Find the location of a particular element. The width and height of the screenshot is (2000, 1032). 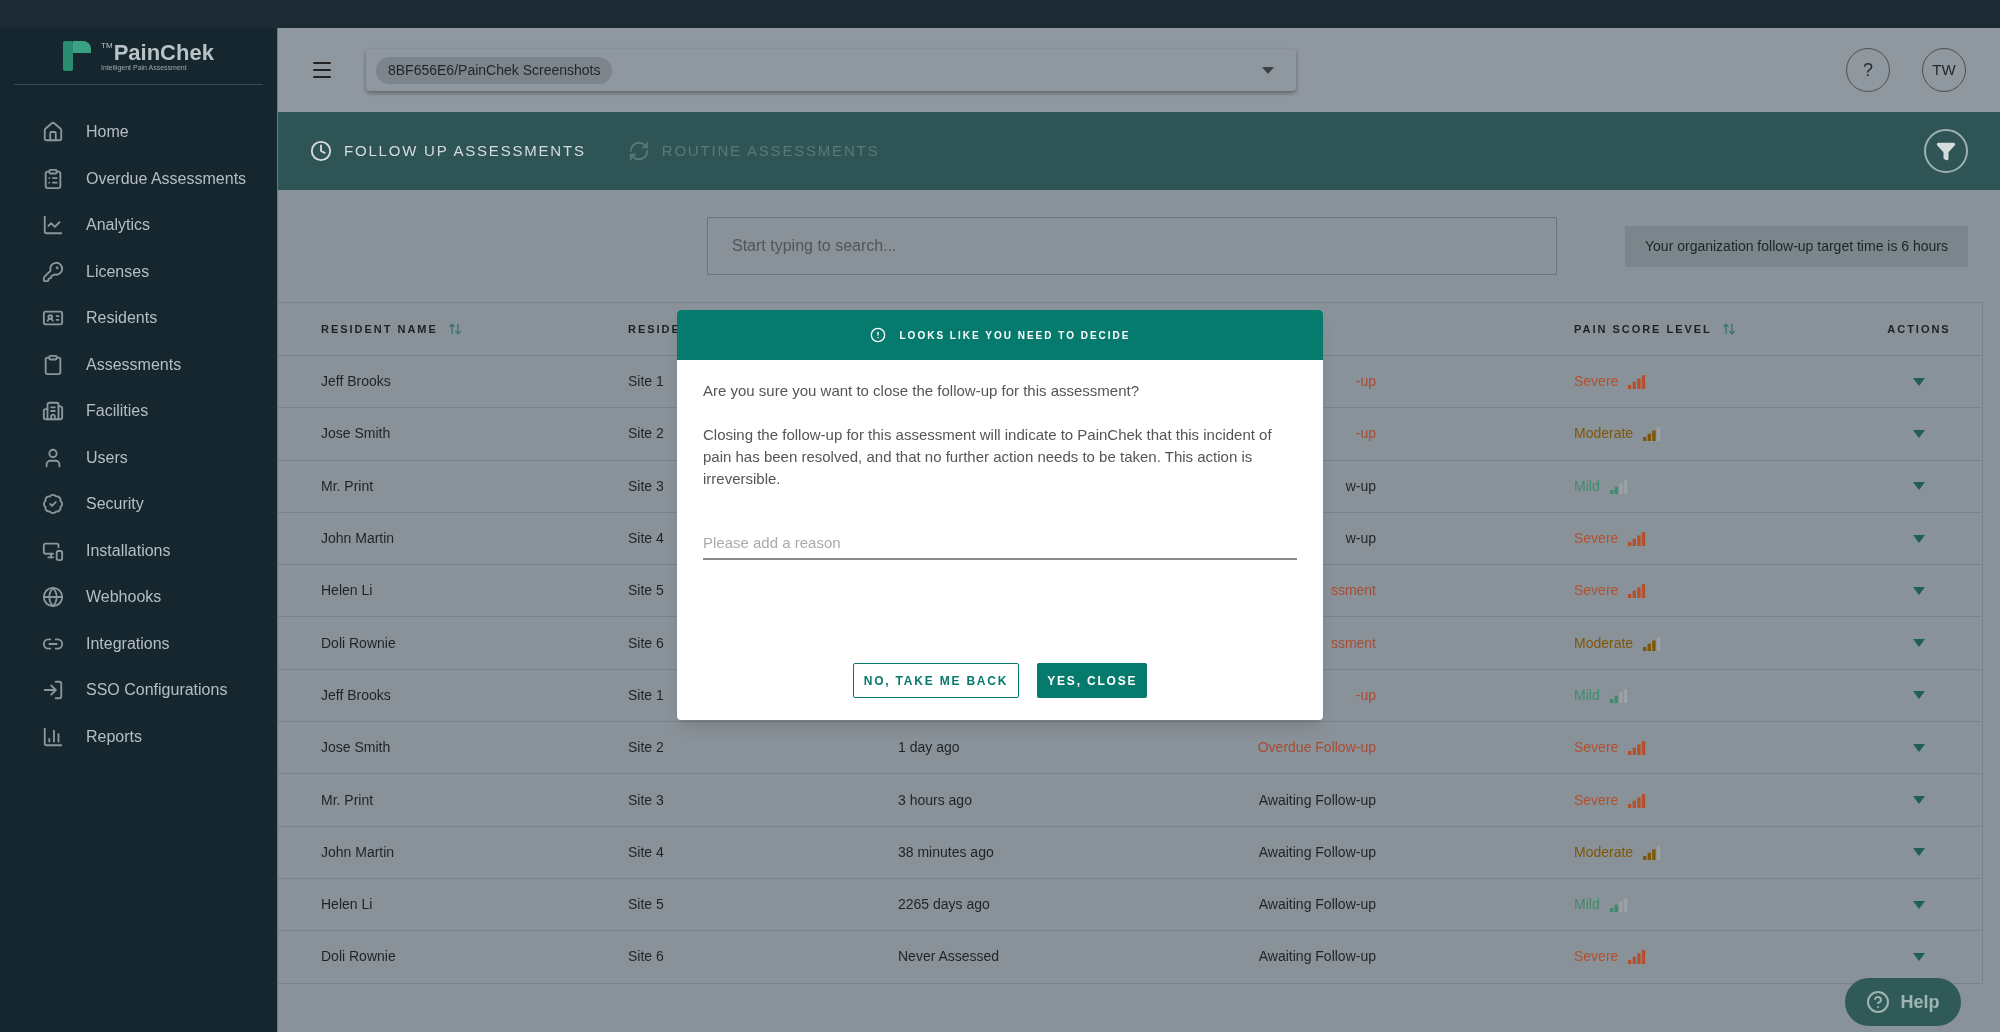

cancel-button: NO, TAKE ME BACK is located at coordinates (936, 680).